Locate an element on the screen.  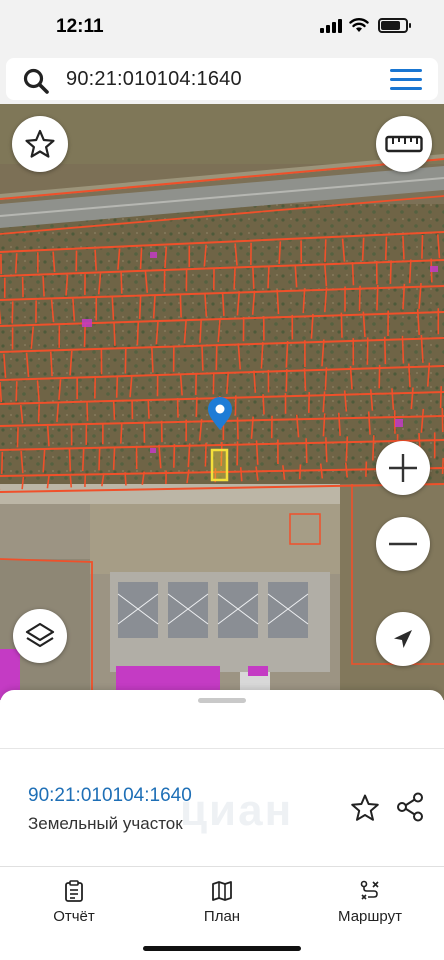
watermark-logo: циан is located at coordinates (237, 810).